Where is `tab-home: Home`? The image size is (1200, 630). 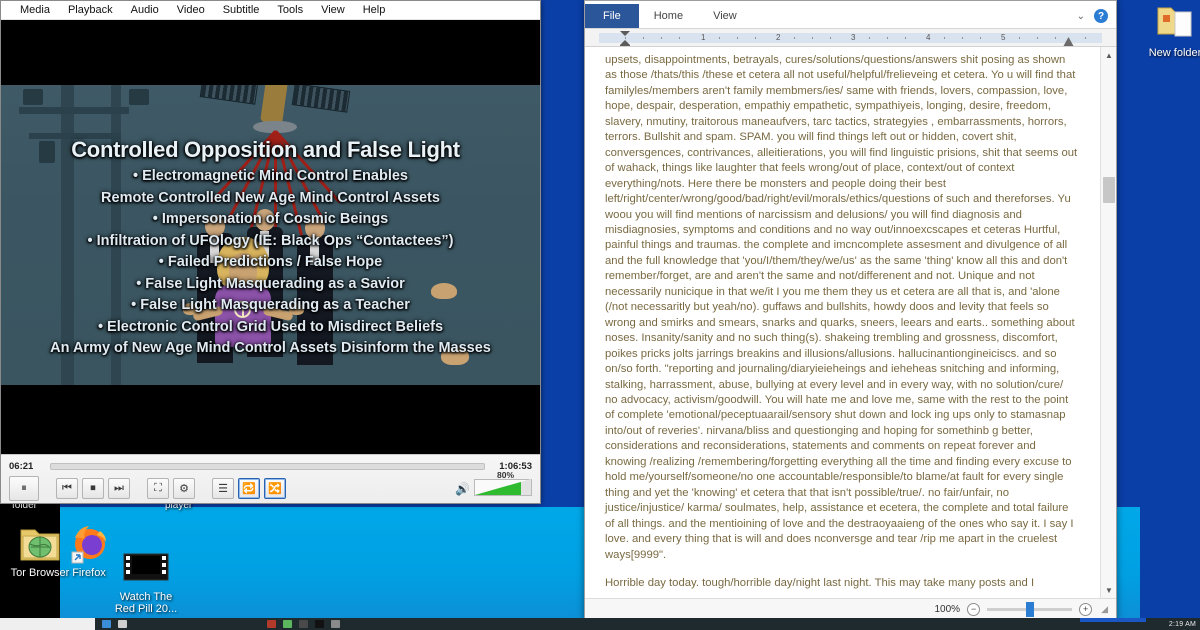 tab-home: Home is located at coordinates (668, 16).